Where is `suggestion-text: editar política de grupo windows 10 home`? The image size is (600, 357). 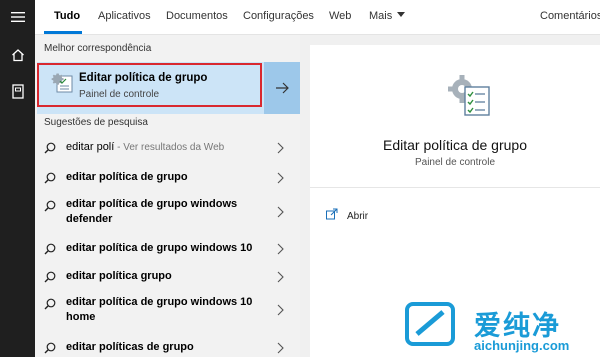 suggestion-text: editar política de grupo windows 10 home is located at coordinates (159, 309).